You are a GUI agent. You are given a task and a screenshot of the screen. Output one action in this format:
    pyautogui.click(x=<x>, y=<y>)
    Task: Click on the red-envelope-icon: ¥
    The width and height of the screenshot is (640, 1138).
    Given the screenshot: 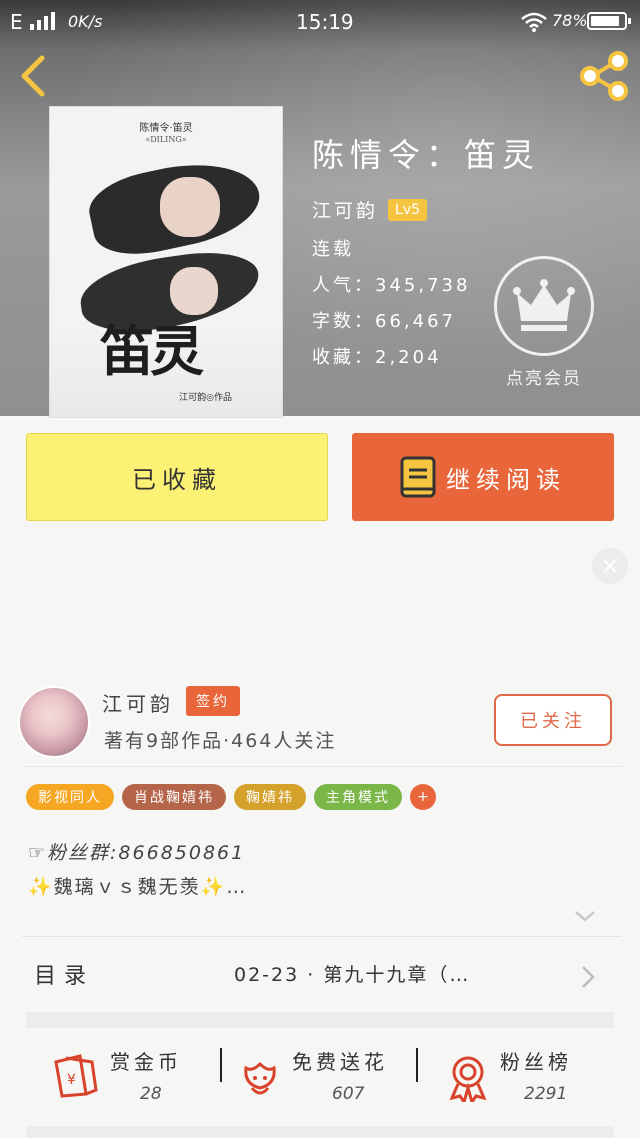 What is the action you would take?
    pyautogui.click(x=76, y=1076)
    